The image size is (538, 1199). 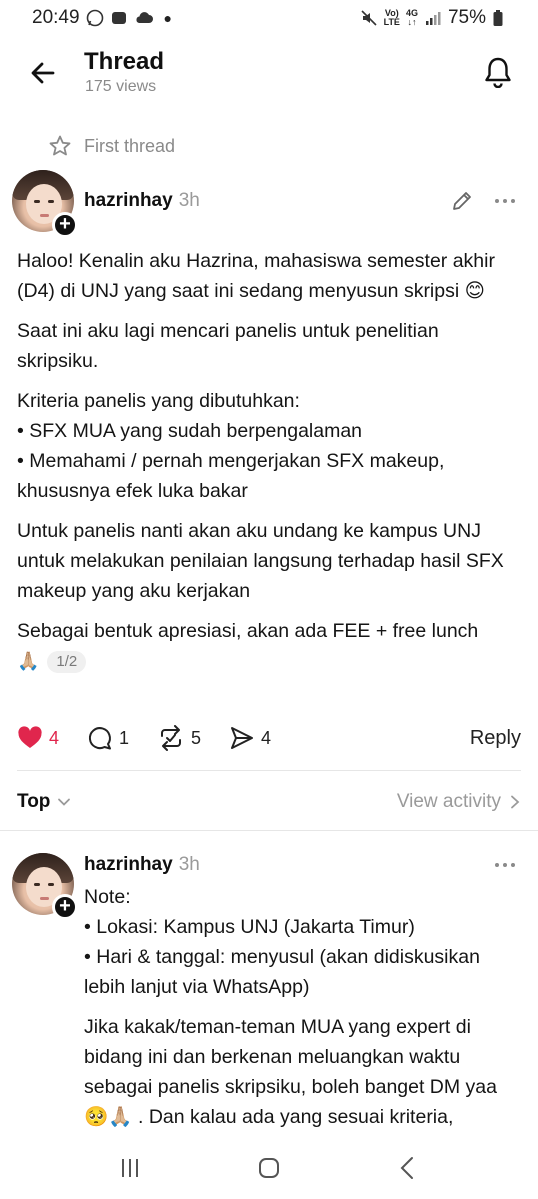 I want to click on comment-count: 1, so click(x=124, y=737).